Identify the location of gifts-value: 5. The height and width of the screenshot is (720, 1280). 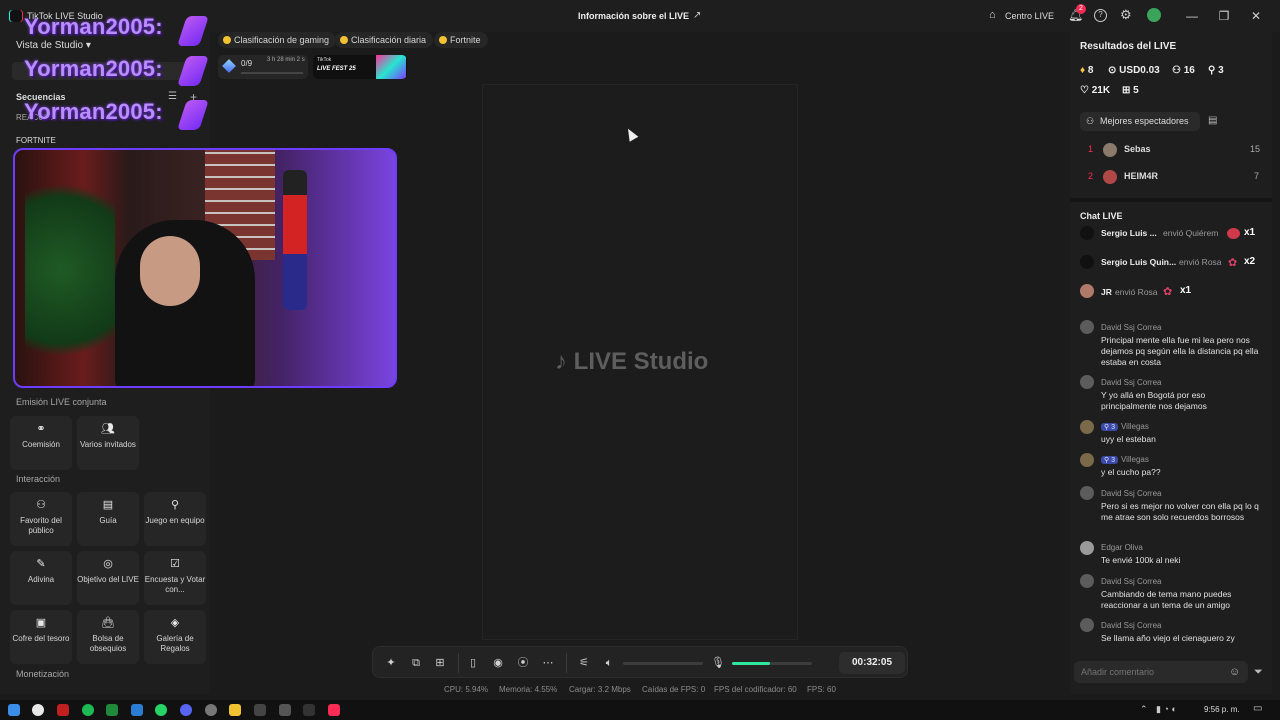
(1136, 90).